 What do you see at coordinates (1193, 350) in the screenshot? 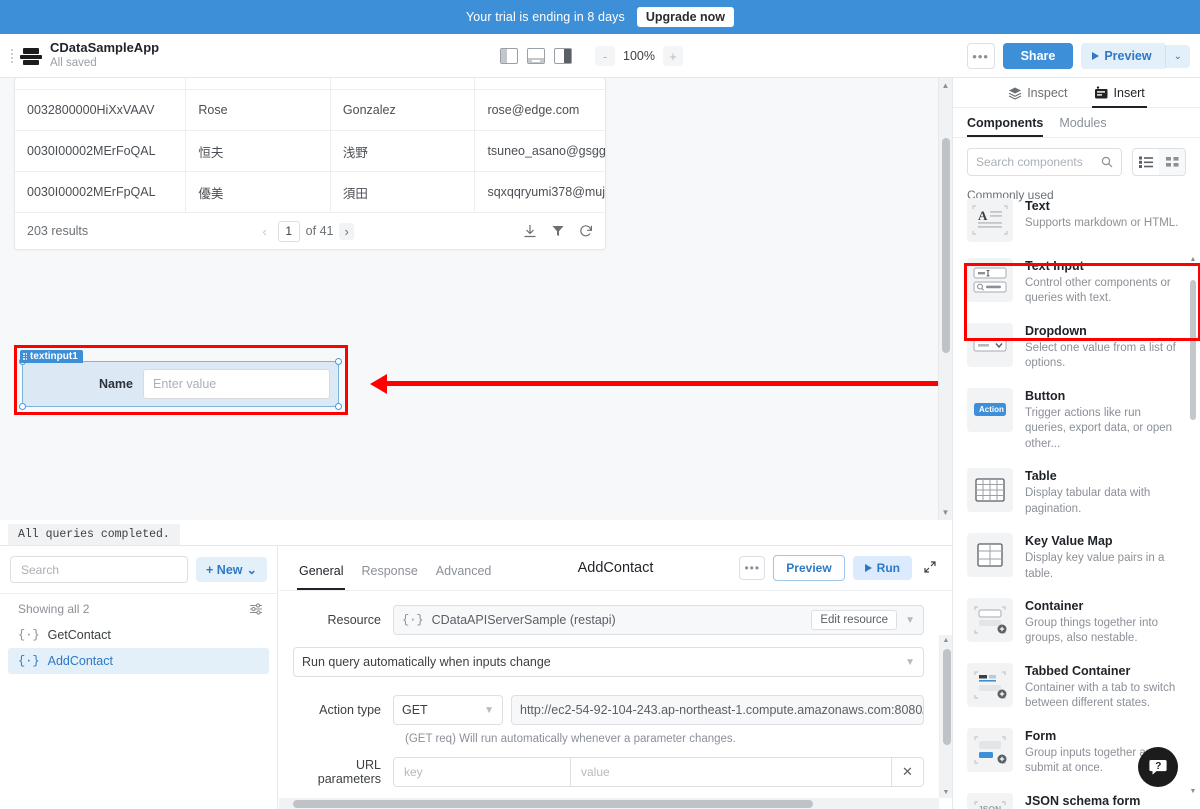
I see `component-list-scrollbar-thumb` at bounding box center [1193, 350].